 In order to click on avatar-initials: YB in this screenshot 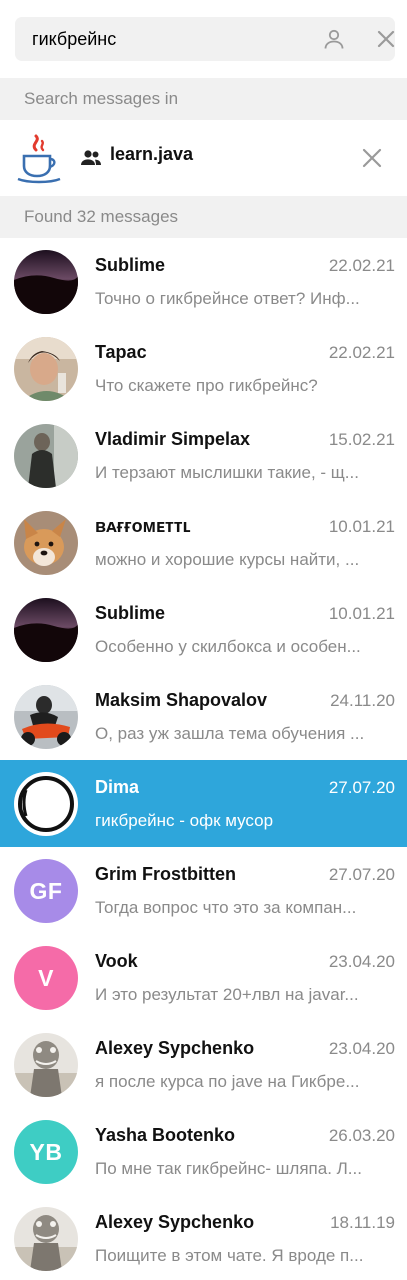, I will do `click(46, 1151)`.